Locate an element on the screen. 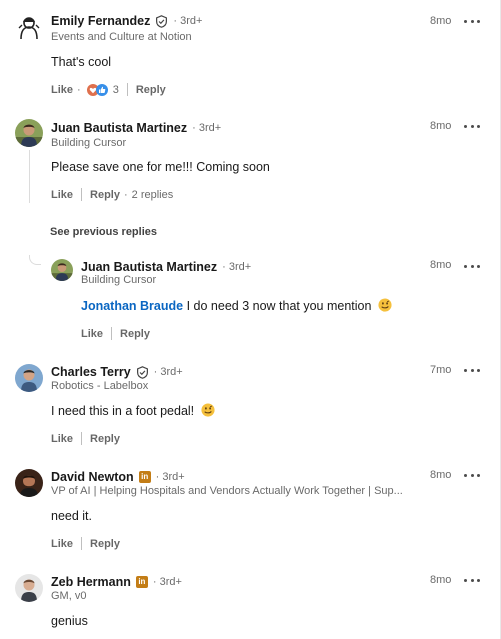 Image resolution: width=501 pixels, height=639 pixels. commenter-name: Charles Terry is located at coordinates (91, 372).